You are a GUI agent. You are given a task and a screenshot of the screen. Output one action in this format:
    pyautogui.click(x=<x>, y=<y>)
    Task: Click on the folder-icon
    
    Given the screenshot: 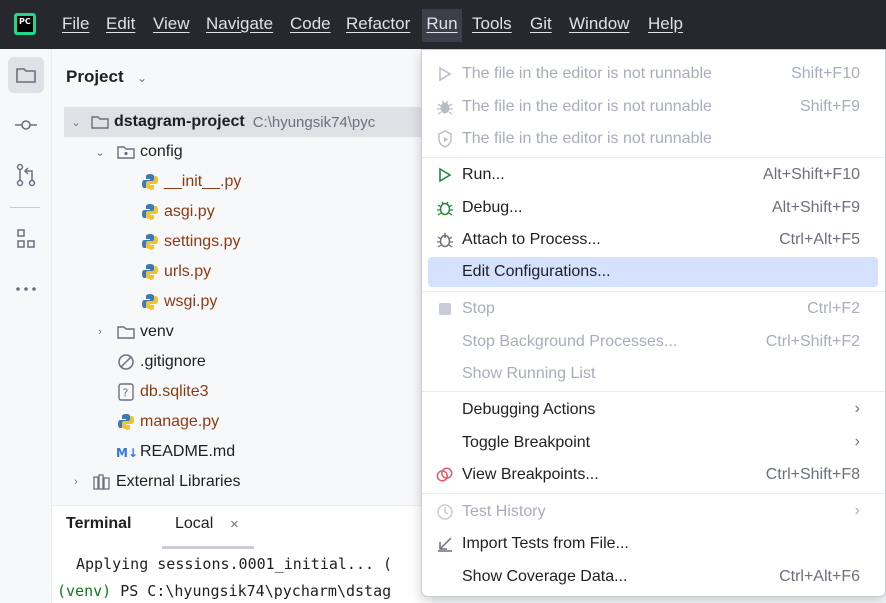 What is the action you would take?
    pyautogui.click(x=100, y=122)
    